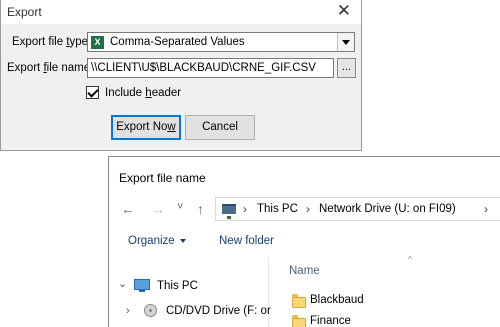 Image resolution: width=500 pixels, height=327 pixels. I want to click on file-type-value: Comma-Separated Values, so click(177, 42).